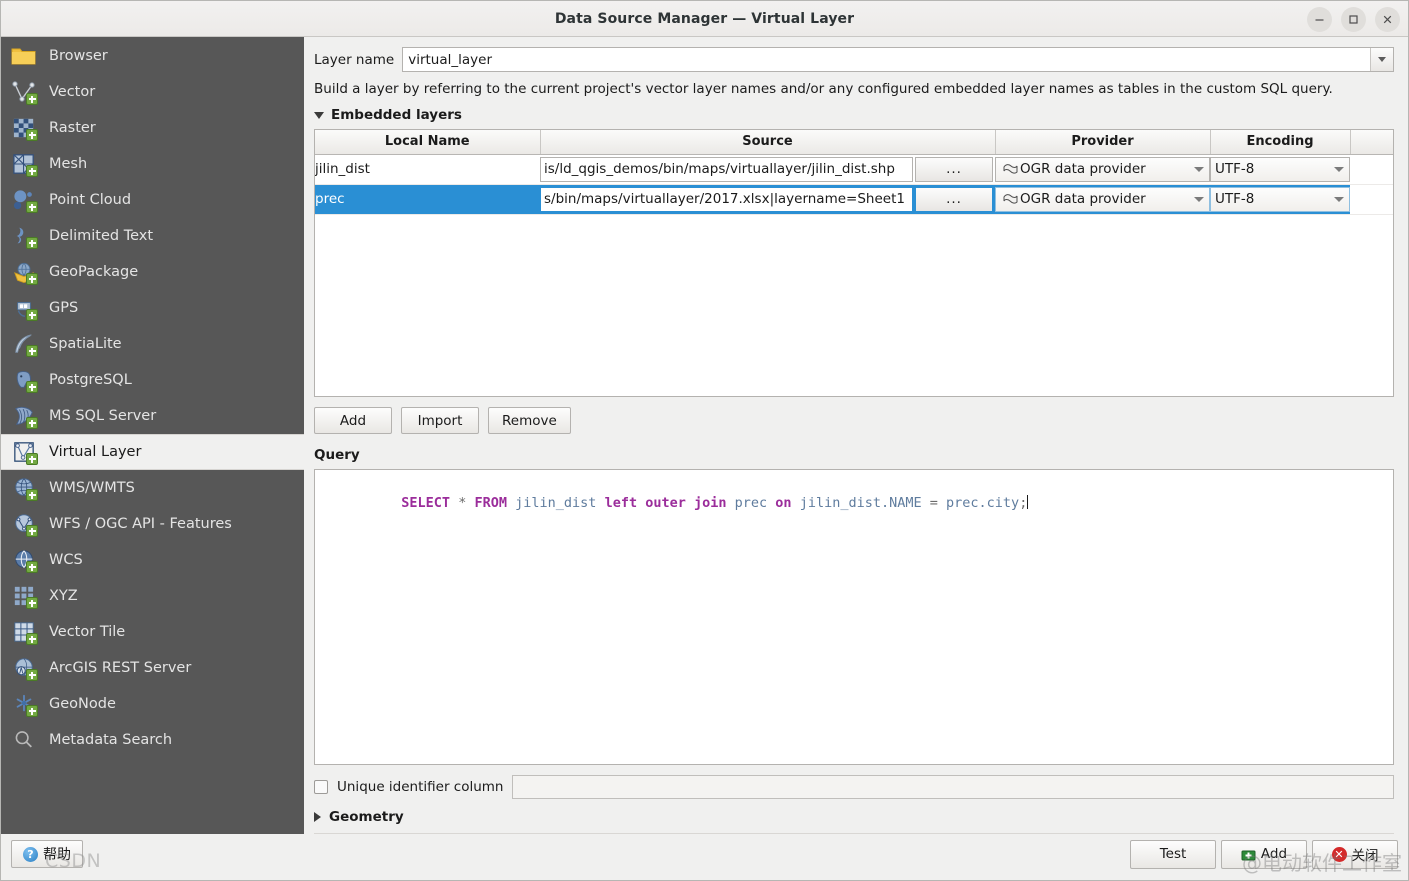 The image size is (1409, 881). What do you see at coordinates (152, 128) in the screenshot?
I see `sidebar-item-raster: Raster` at bounding box center [152, 128].